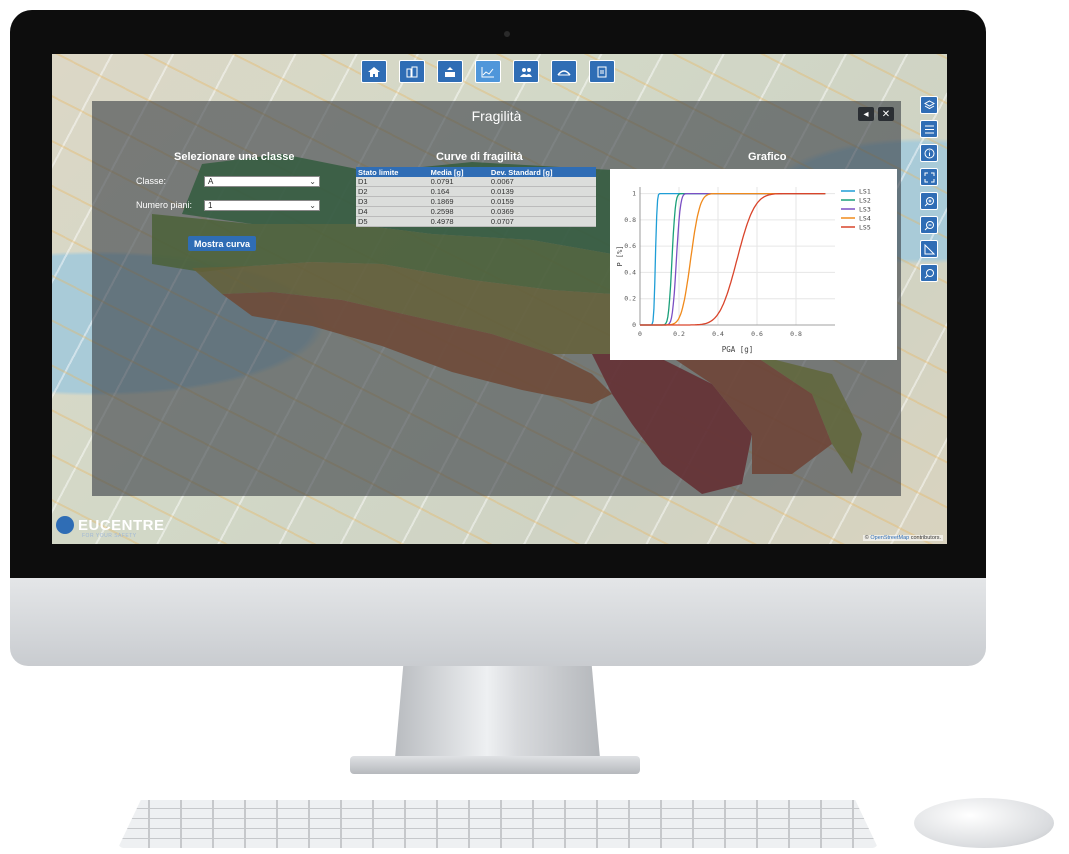 The height and width of the screenshot is (854, 1069). Describe the element at coordinates (392, 201) in the screenshot. I see `table-cell: D3` at that location.